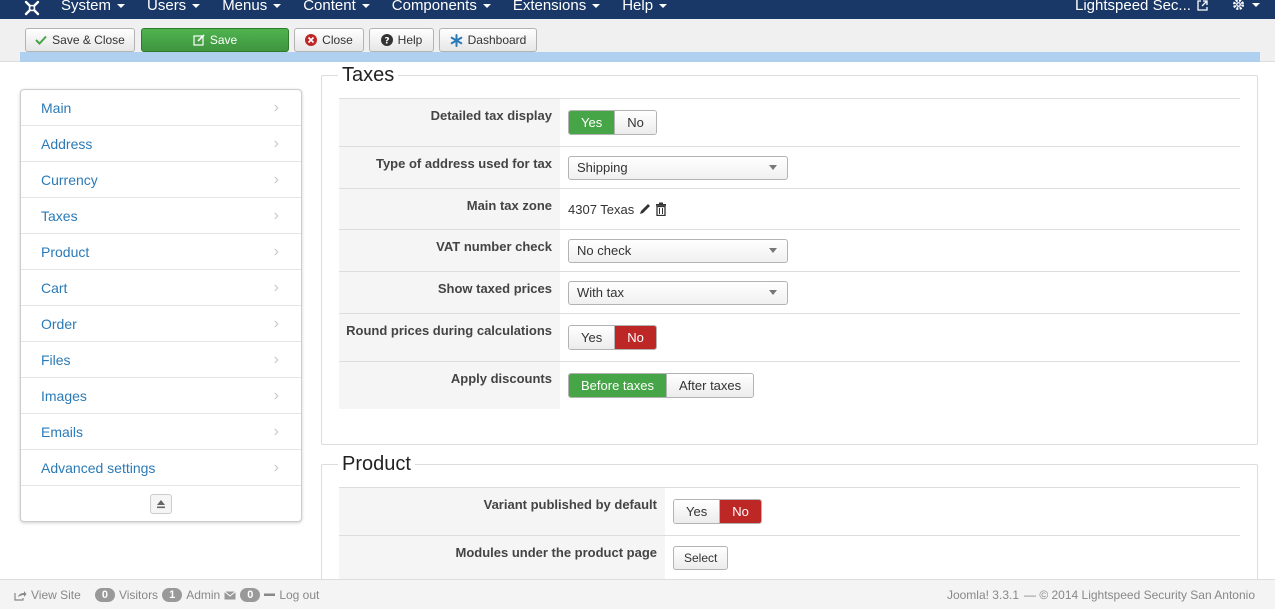  I want to click on edit-icon, so click(199, 40).